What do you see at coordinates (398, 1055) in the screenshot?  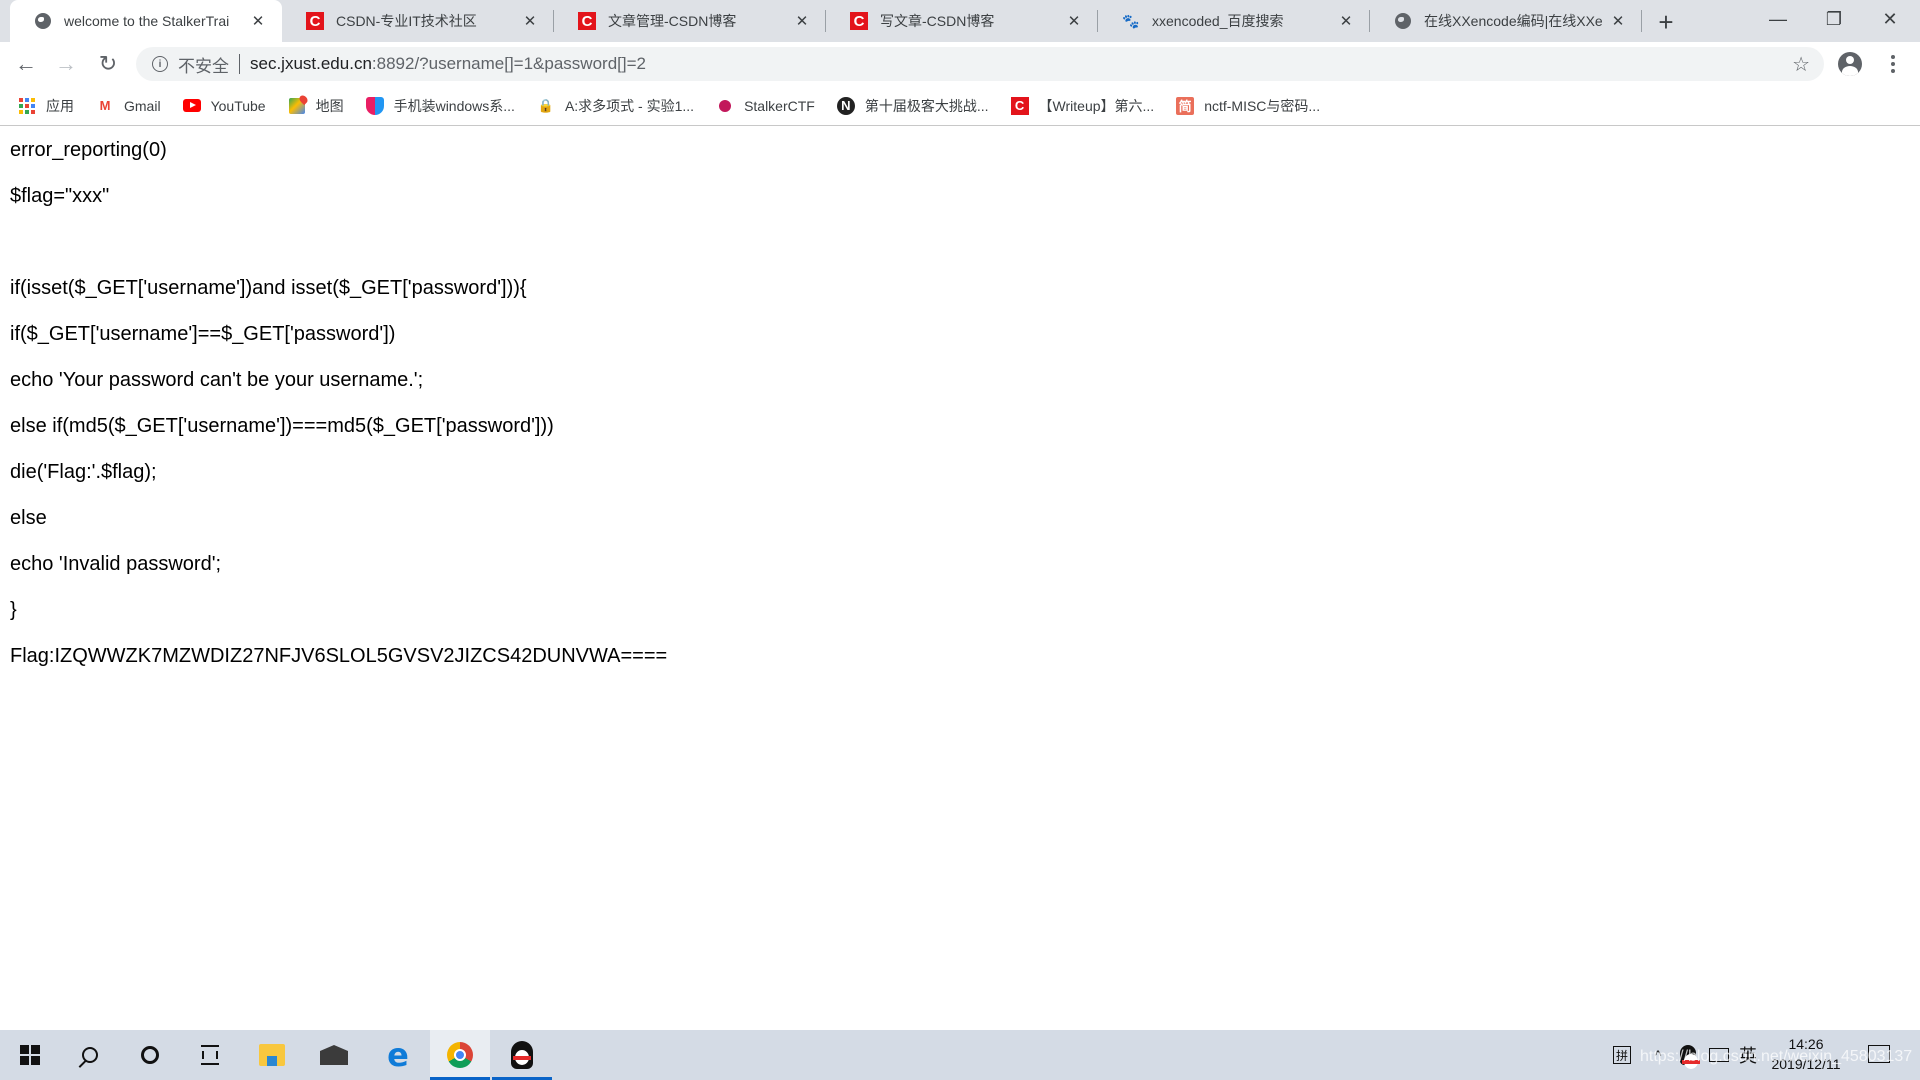 I see `edge-button: e` at bounding box center [398, 1055].